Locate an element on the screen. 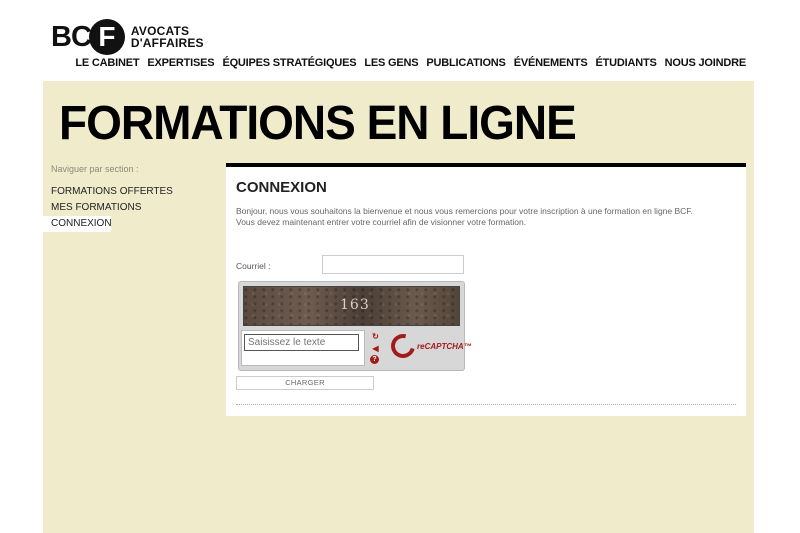 This screenshot has height=533, width=800. nav-publications: PUBLICATIONS is located at coordinates (465, 63).